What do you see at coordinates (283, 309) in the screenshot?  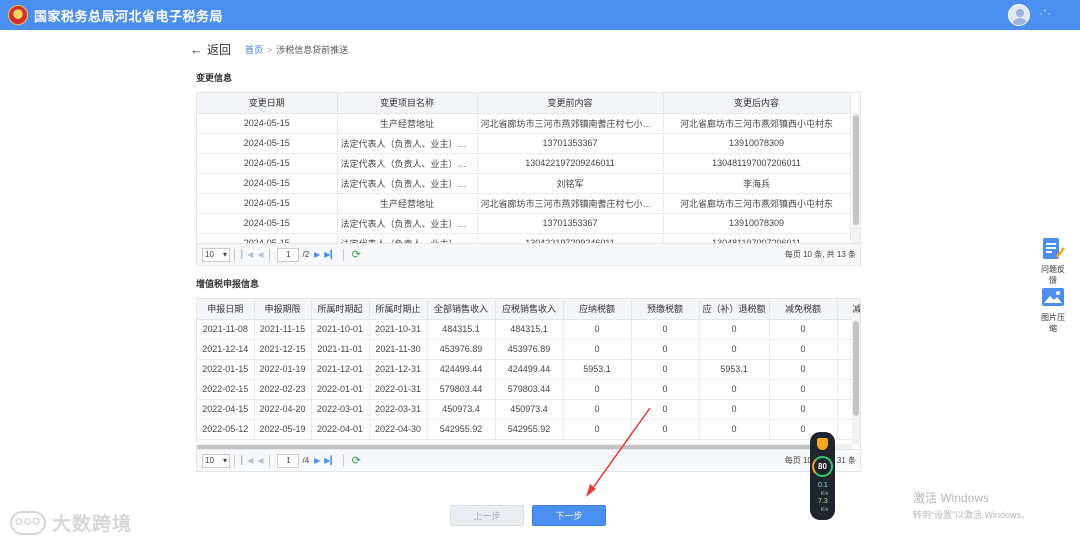 I see `column-header: 申报期限` at bounding box center [283, 309].